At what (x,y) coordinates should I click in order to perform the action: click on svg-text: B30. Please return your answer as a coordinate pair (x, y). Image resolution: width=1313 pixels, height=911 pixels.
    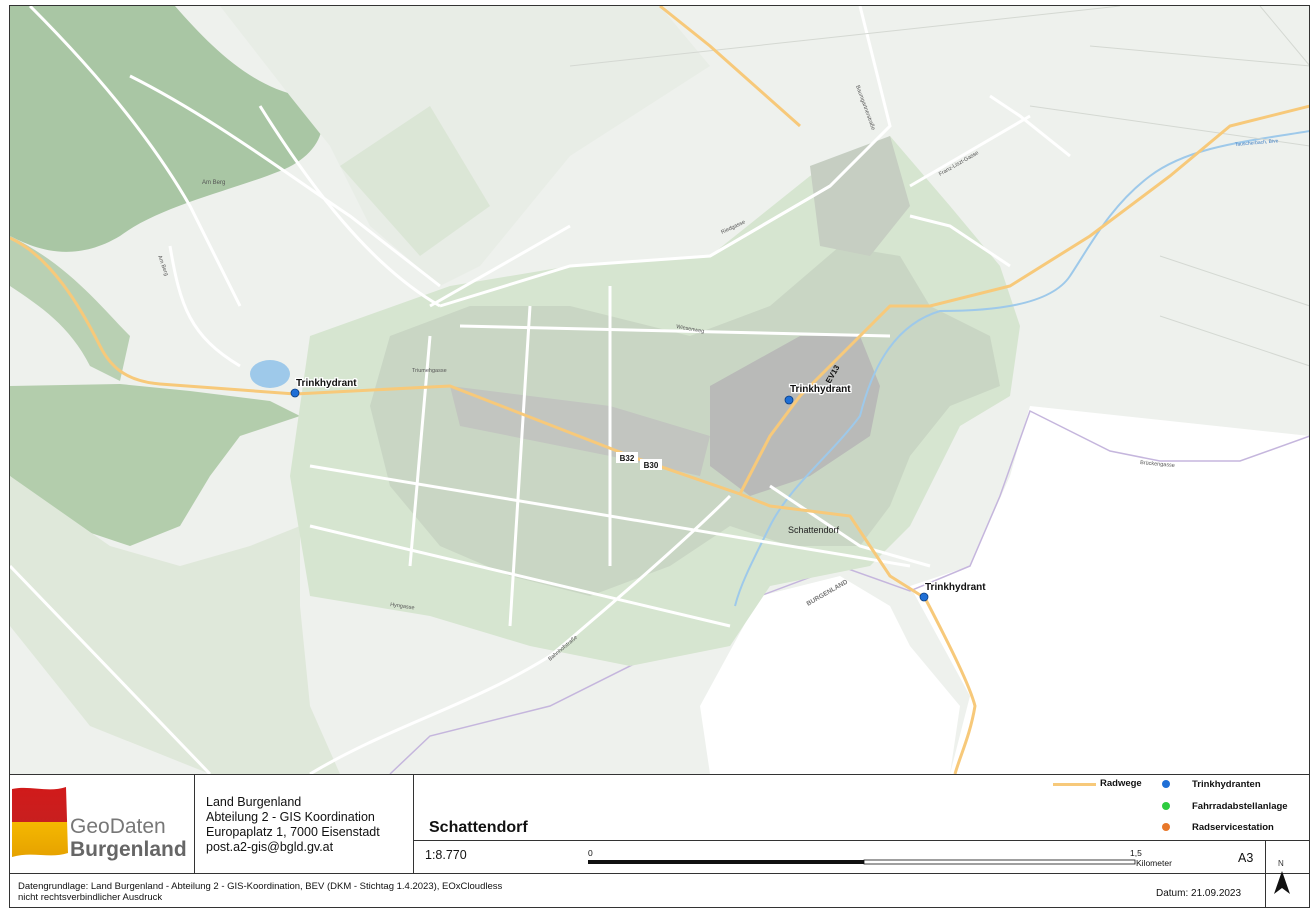
    Looking at the image, I should click on (651, 465).